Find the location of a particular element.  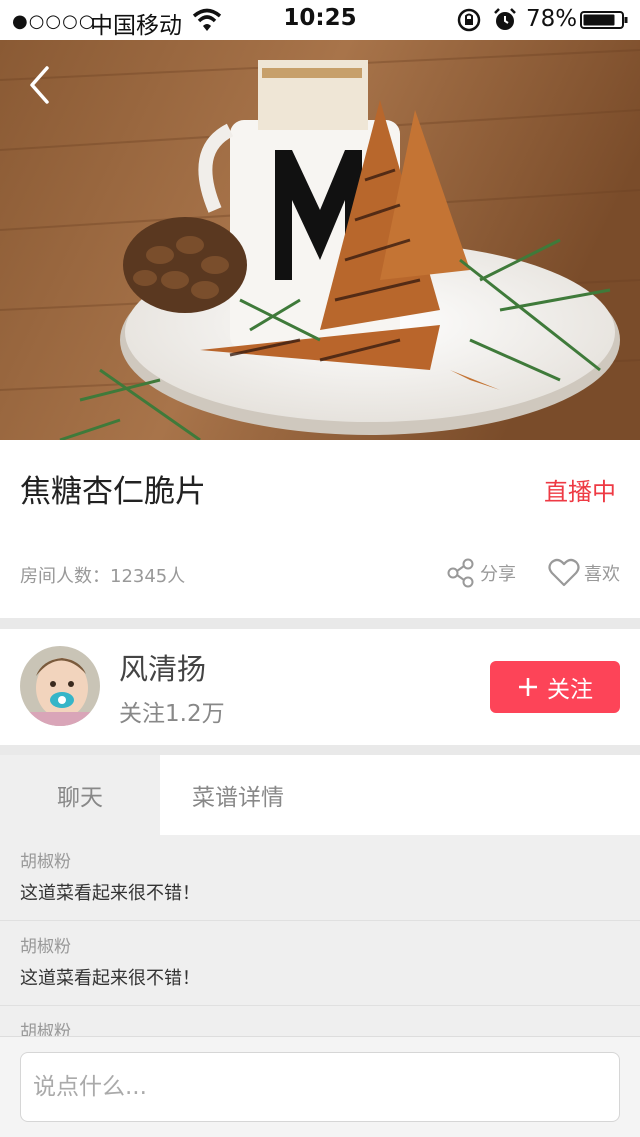

room-viewer-count: 房间人数：12345人 is located at coordinates (103, 576).